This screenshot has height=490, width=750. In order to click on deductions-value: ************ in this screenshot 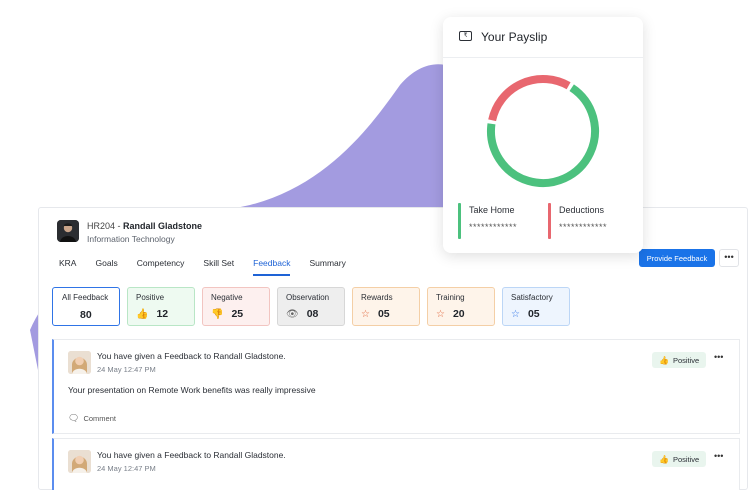, I will do `click(583, 227)`.